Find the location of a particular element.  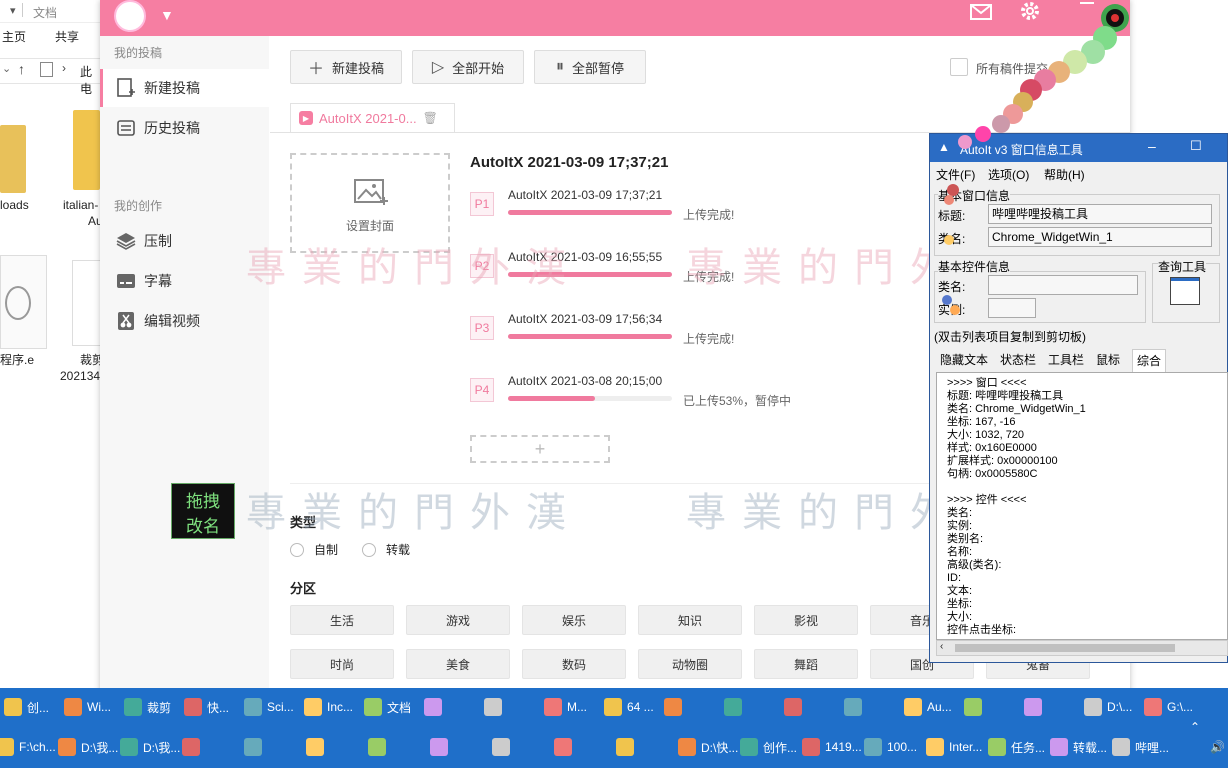

part-item: P1 AutoItX 2021-03-09 17;37;21 上传完成! is located at coordinates (635, 213).